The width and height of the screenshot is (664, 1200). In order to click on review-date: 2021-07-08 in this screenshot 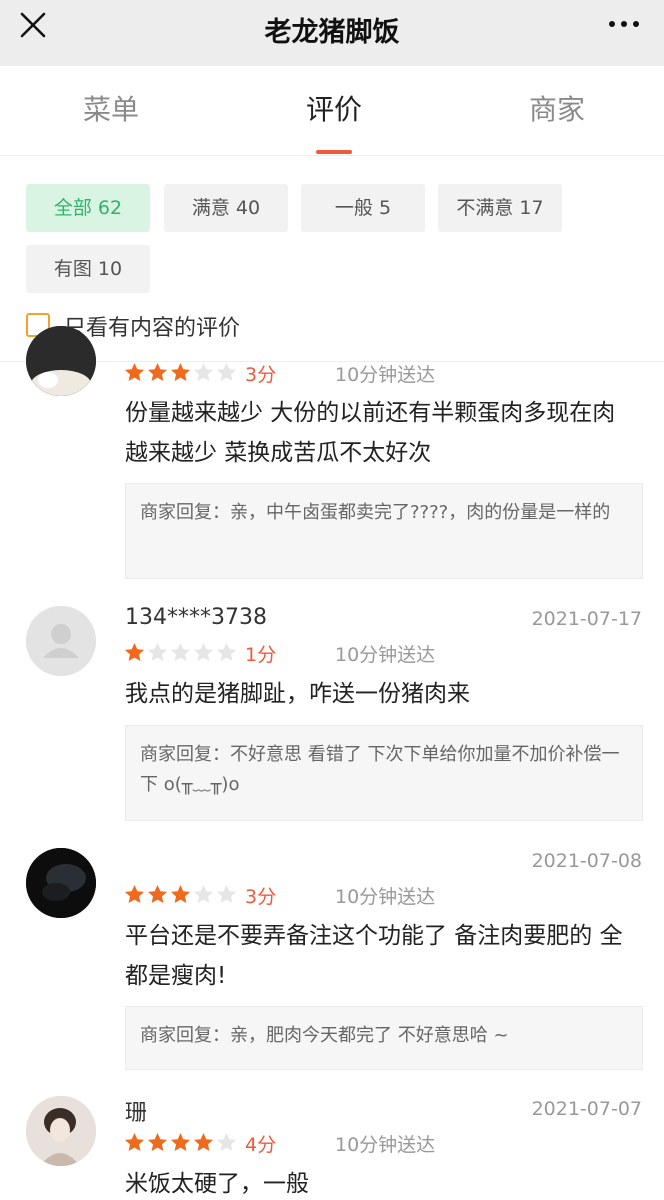, I will do `click(586, 861)`.